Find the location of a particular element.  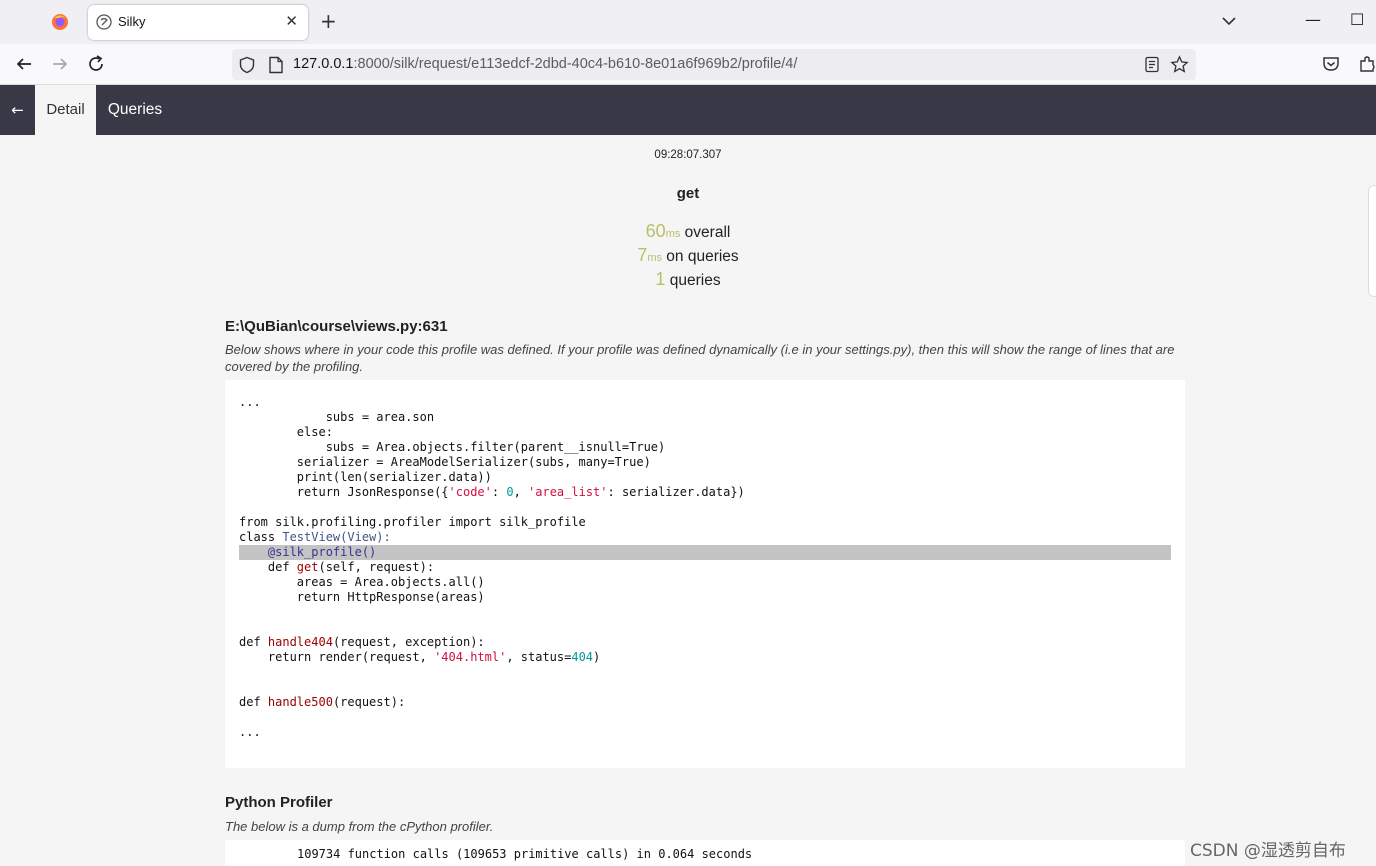

pocket-icon is located at coordinates (1331, 64).